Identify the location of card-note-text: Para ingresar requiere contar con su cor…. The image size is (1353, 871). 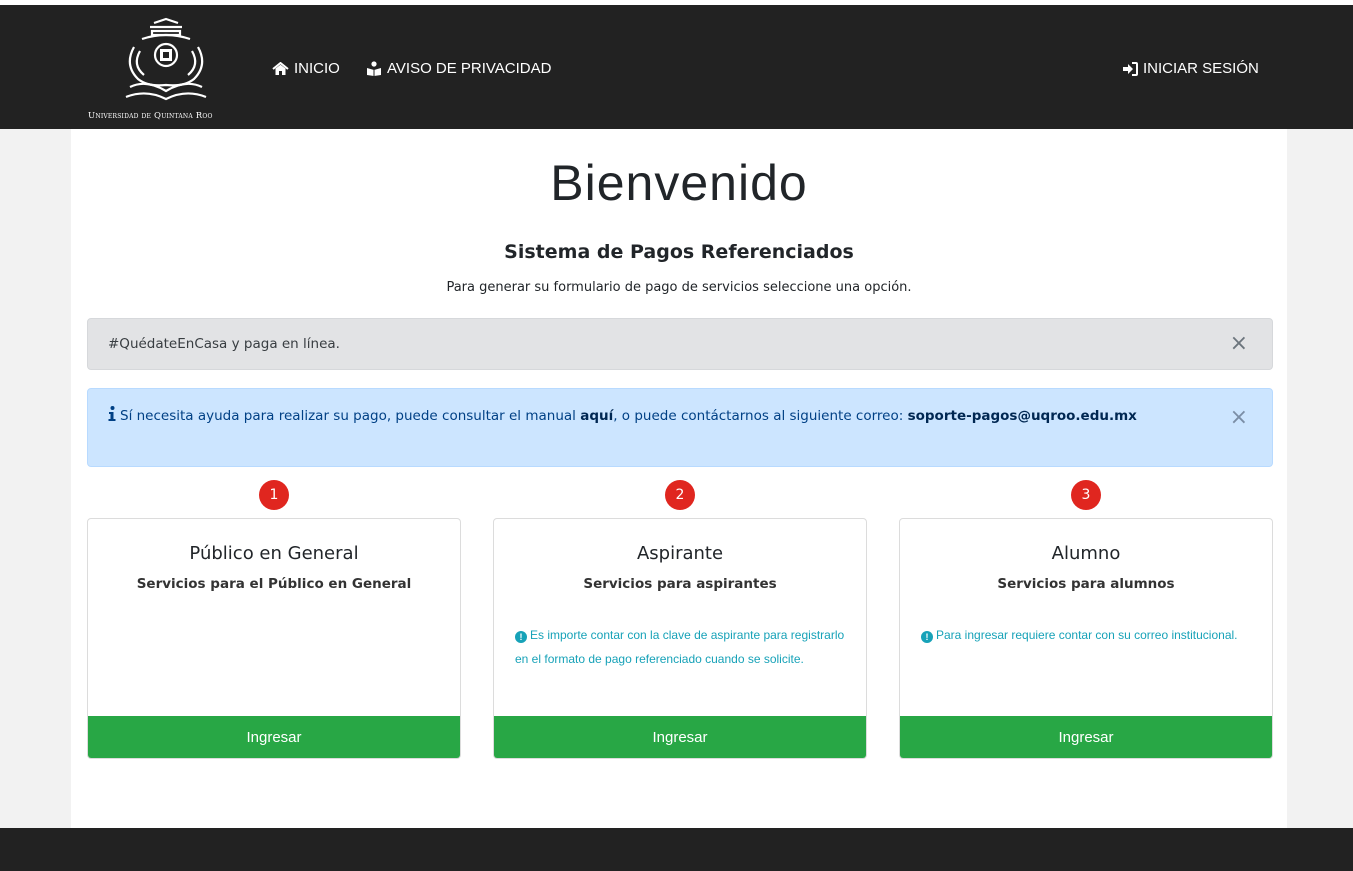
(1087, 635).